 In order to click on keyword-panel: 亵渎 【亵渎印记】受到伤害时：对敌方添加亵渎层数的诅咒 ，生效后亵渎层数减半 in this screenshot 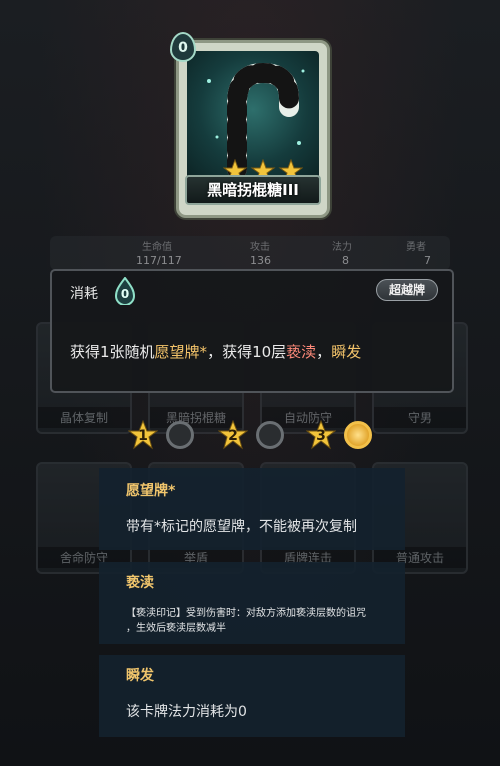, I will do `click(252, 603)`.